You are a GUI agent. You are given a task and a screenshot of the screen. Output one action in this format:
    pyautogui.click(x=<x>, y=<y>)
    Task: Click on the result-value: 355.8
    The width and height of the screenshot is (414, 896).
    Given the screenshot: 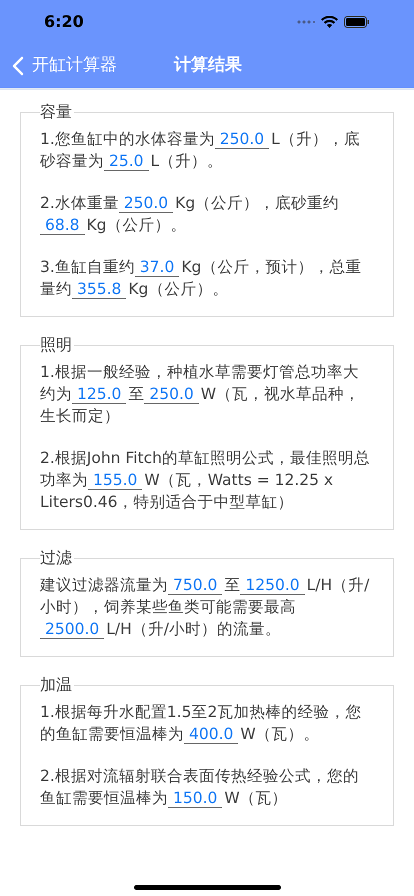 What is the action you would take?
    pyautogui.click(x=99, y=289)
    